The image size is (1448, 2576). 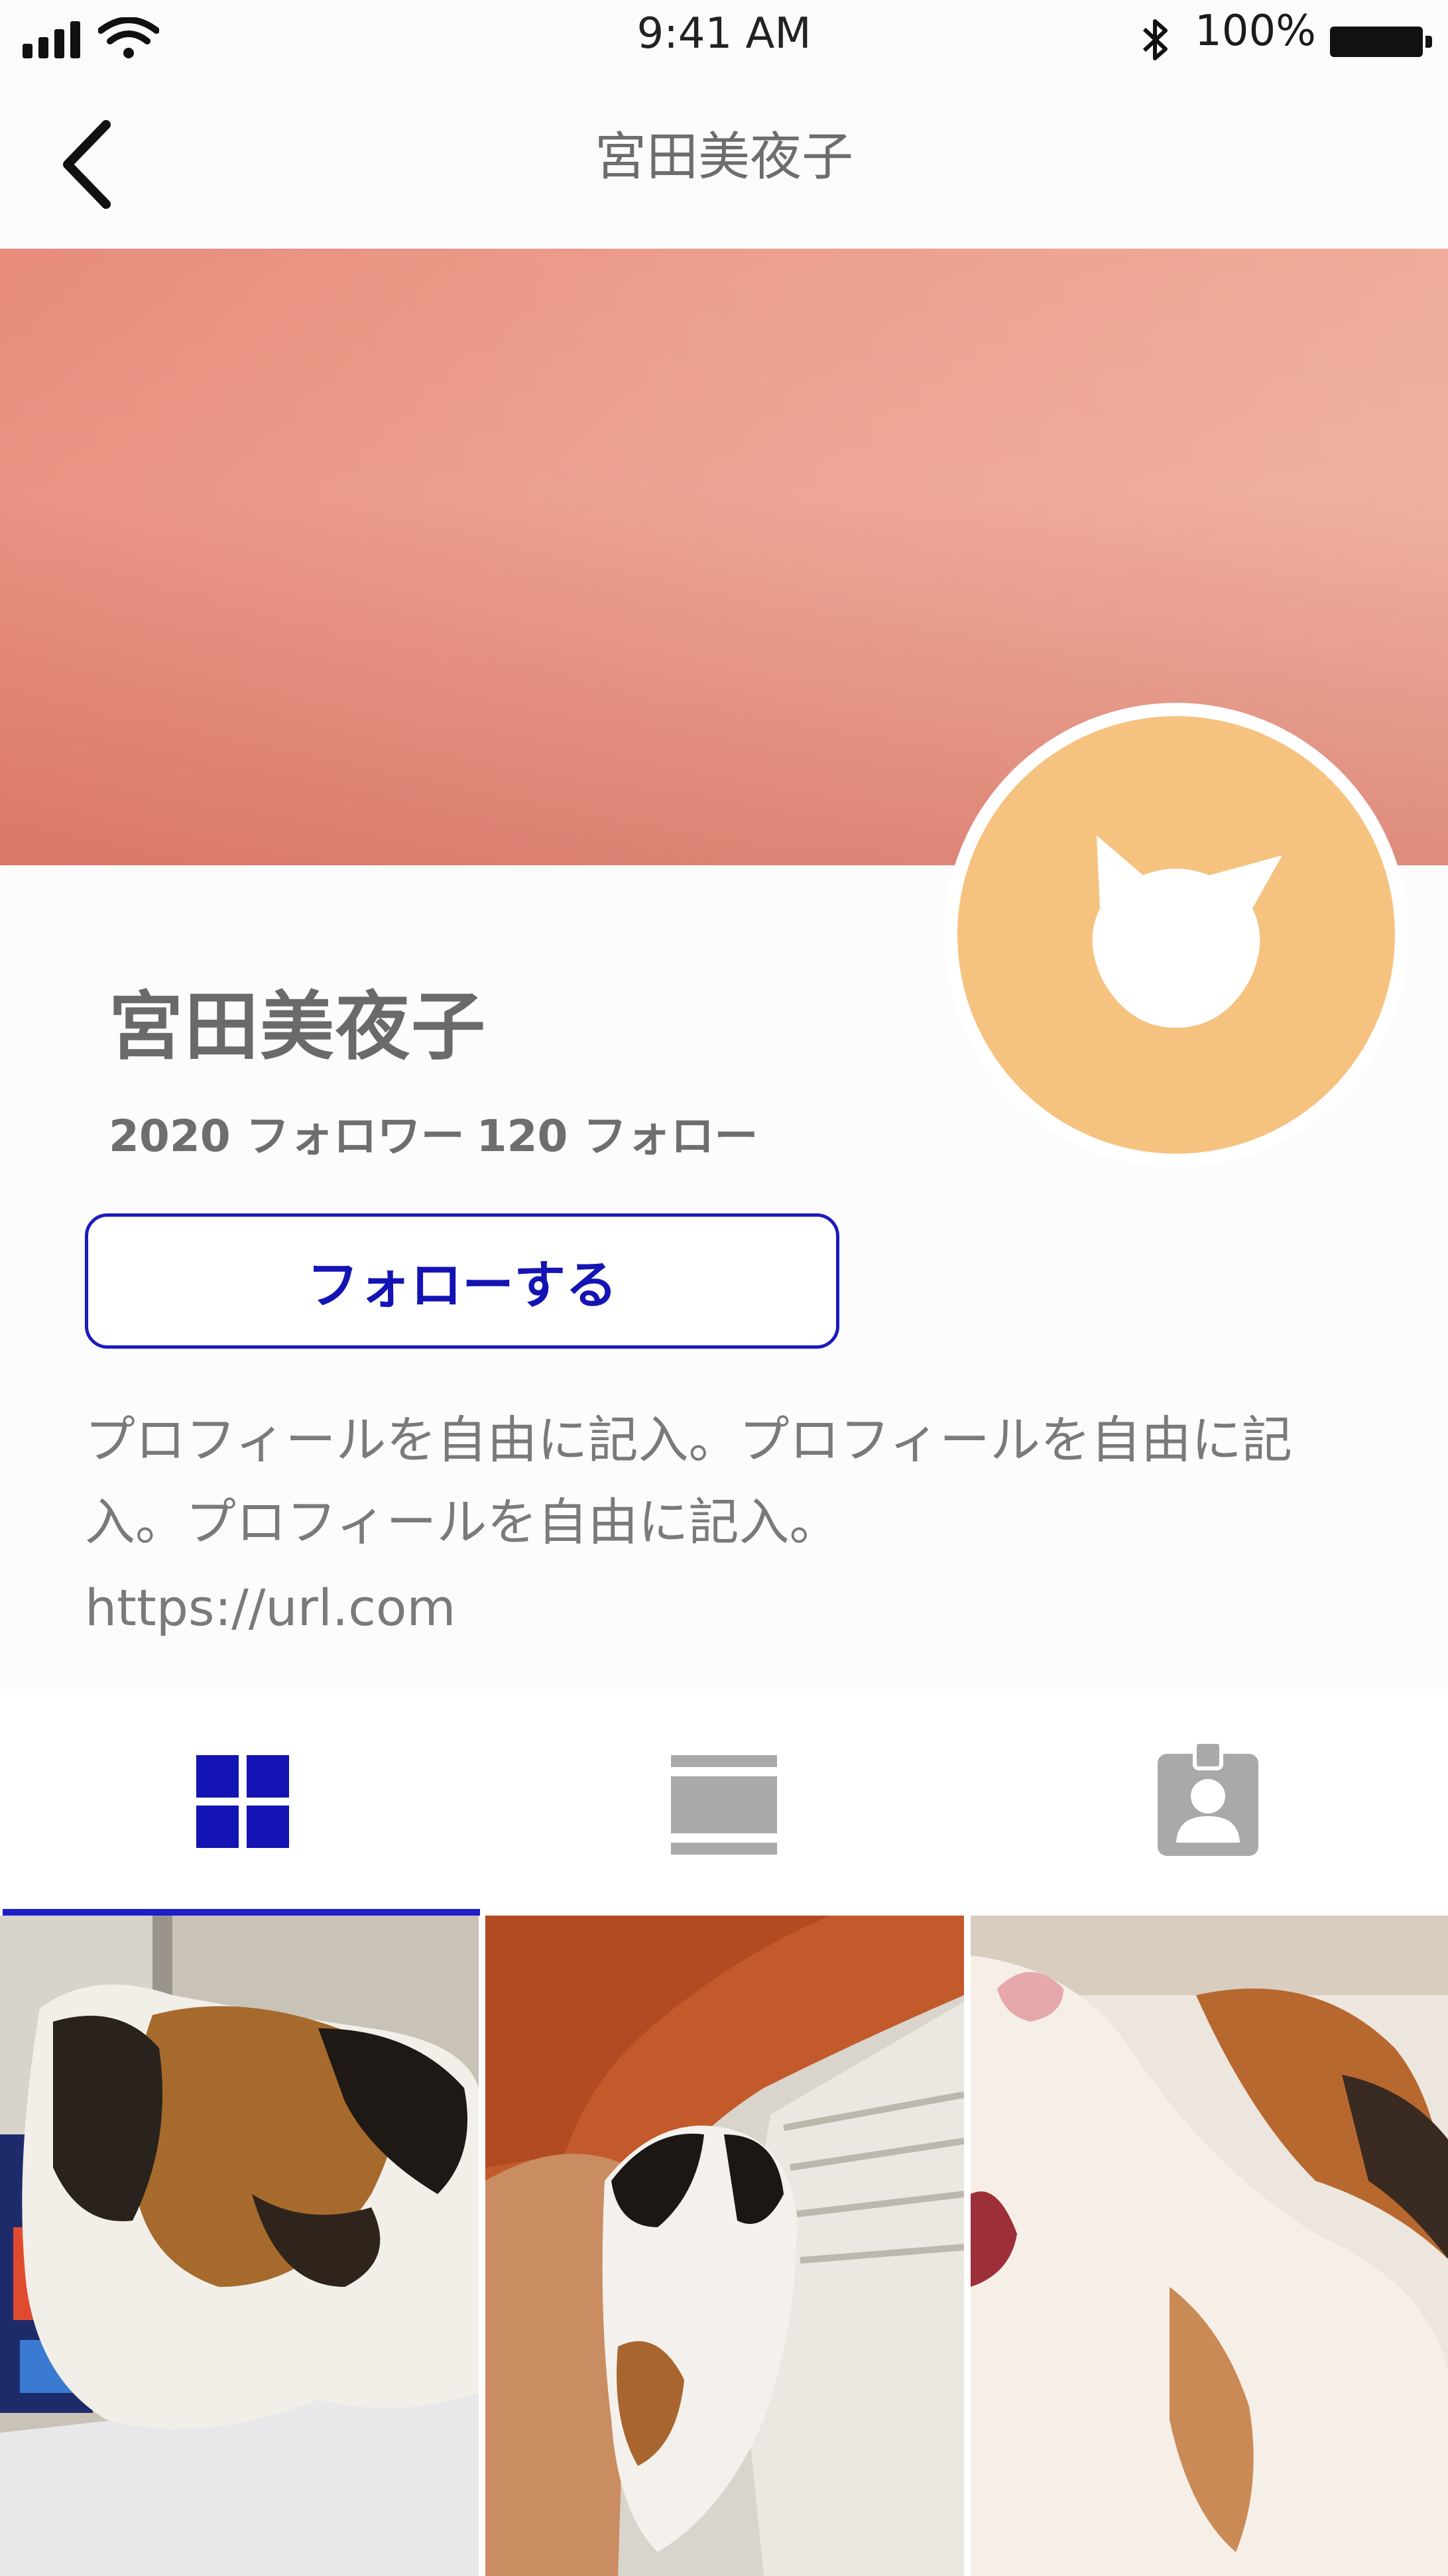 I want to click on battery-percent: 100%, so click(x=1255, y=31).